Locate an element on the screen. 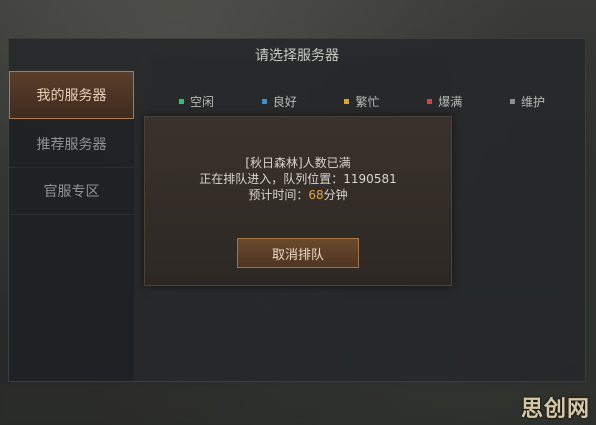 The image size is (596, 425). legend-item-maintenance: 维护 is located at coordinates (527, 101).